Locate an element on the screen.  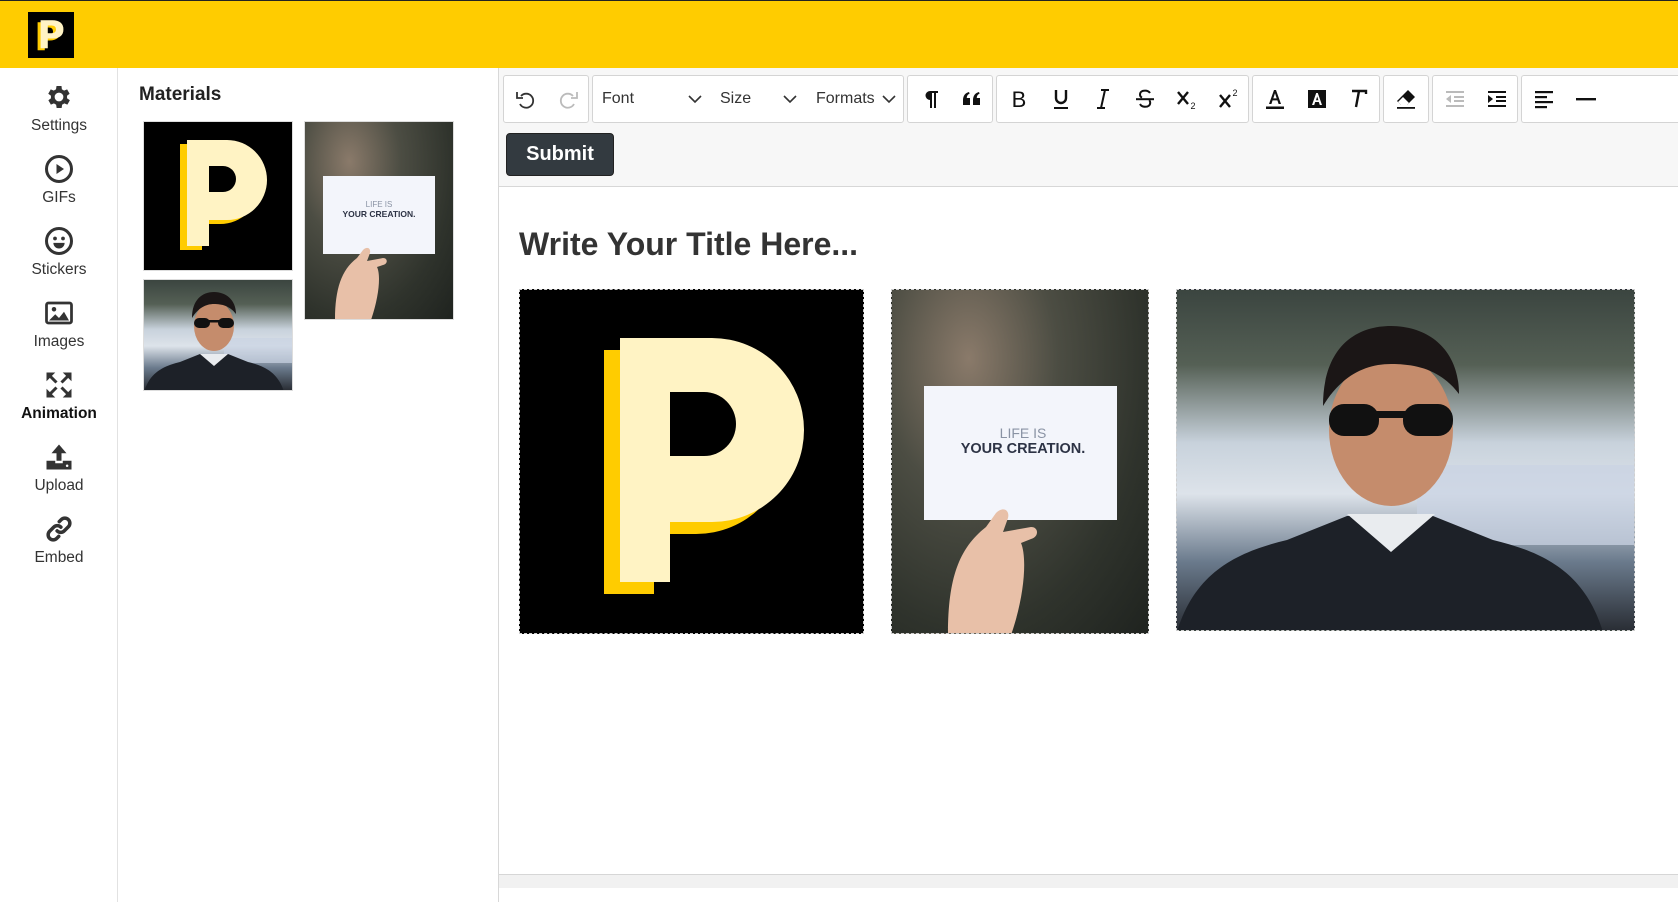
underline-icon is located at coordinates (1061, 99).